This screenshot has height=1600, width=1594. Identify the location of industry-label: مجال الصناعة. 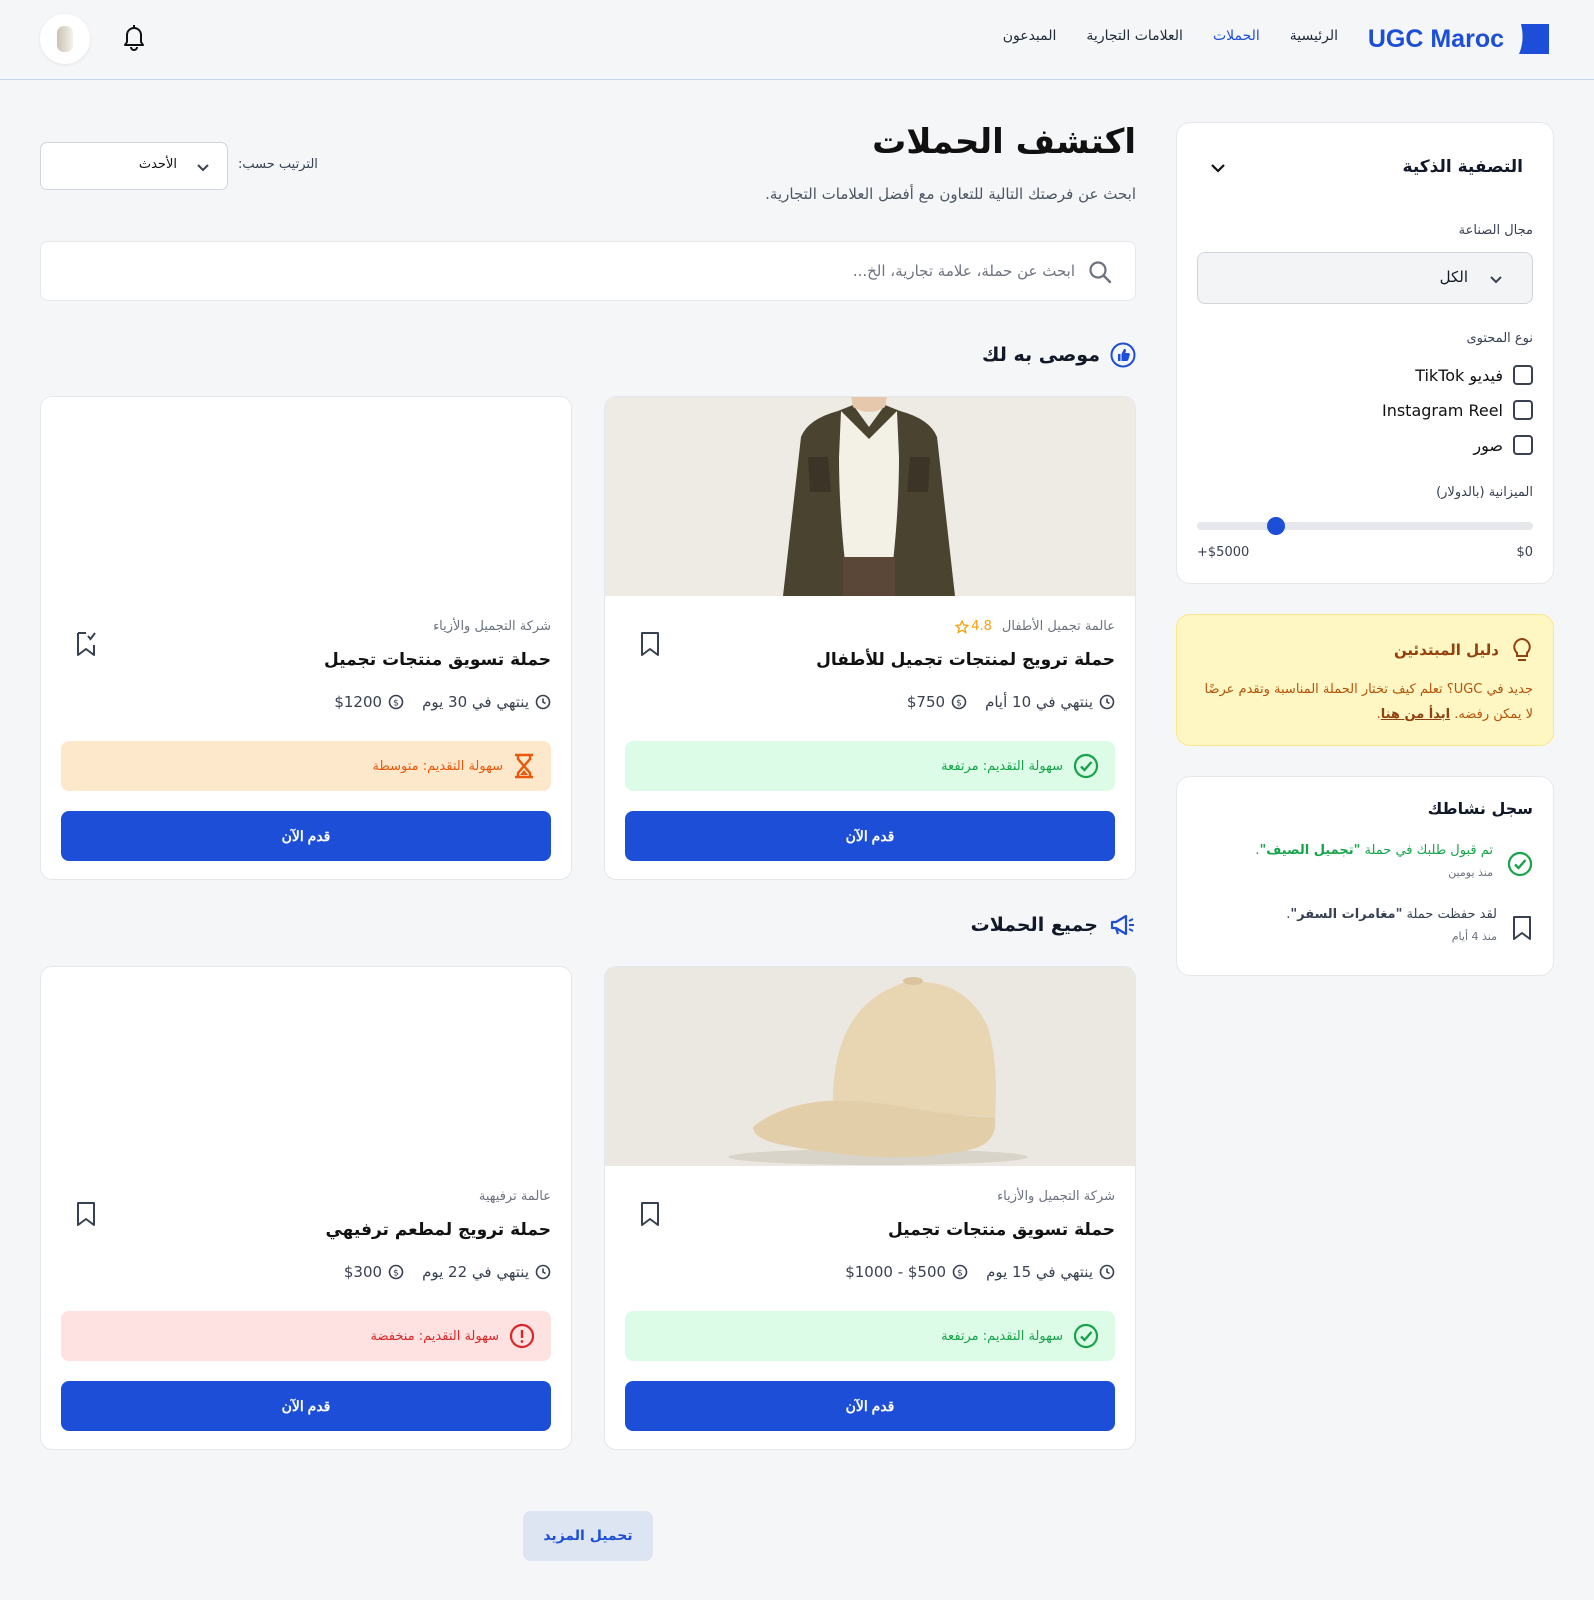
(1495, 230).